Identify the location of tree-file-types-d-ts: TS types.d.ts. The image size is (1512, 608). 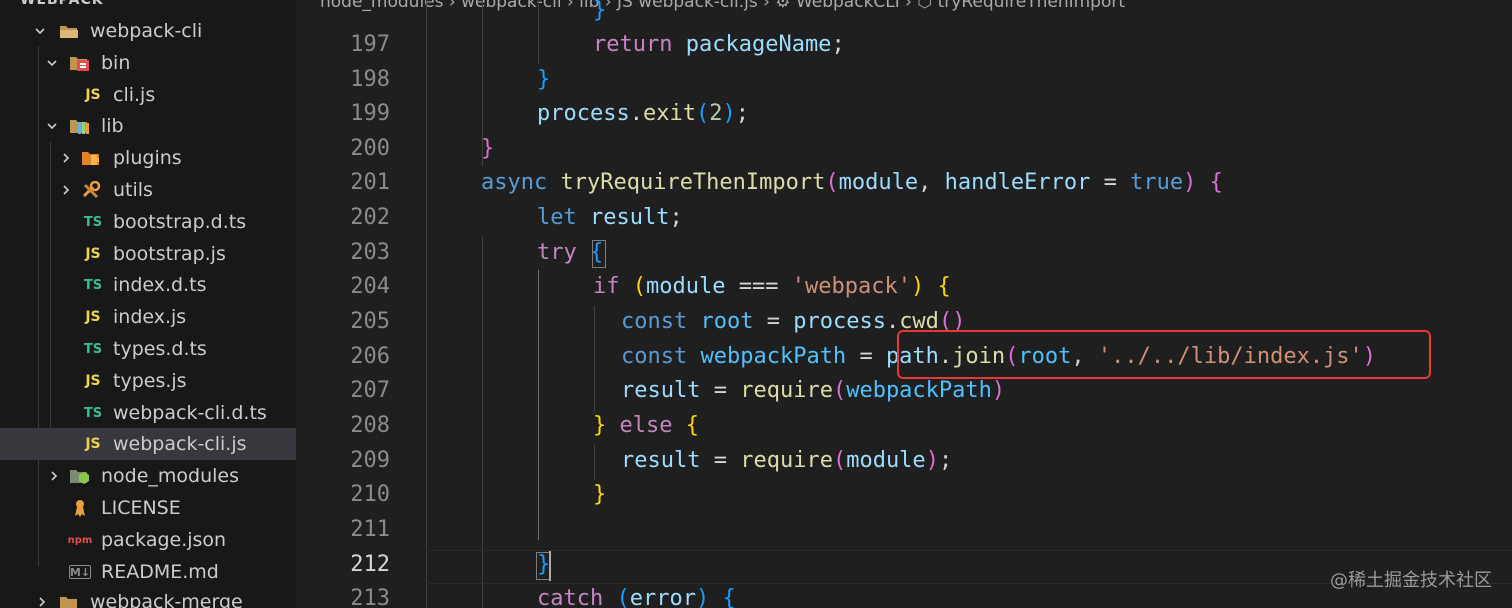
(148, 349).